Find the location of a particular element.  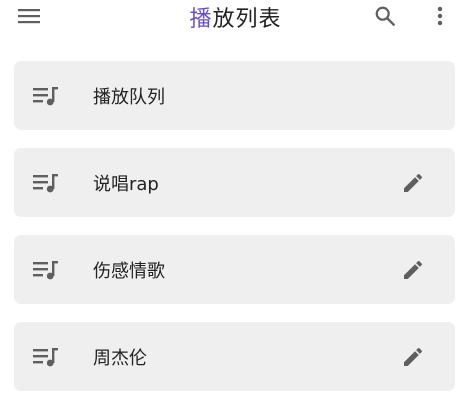

page-title-accent: 播 is located at coordinates (201, 19).